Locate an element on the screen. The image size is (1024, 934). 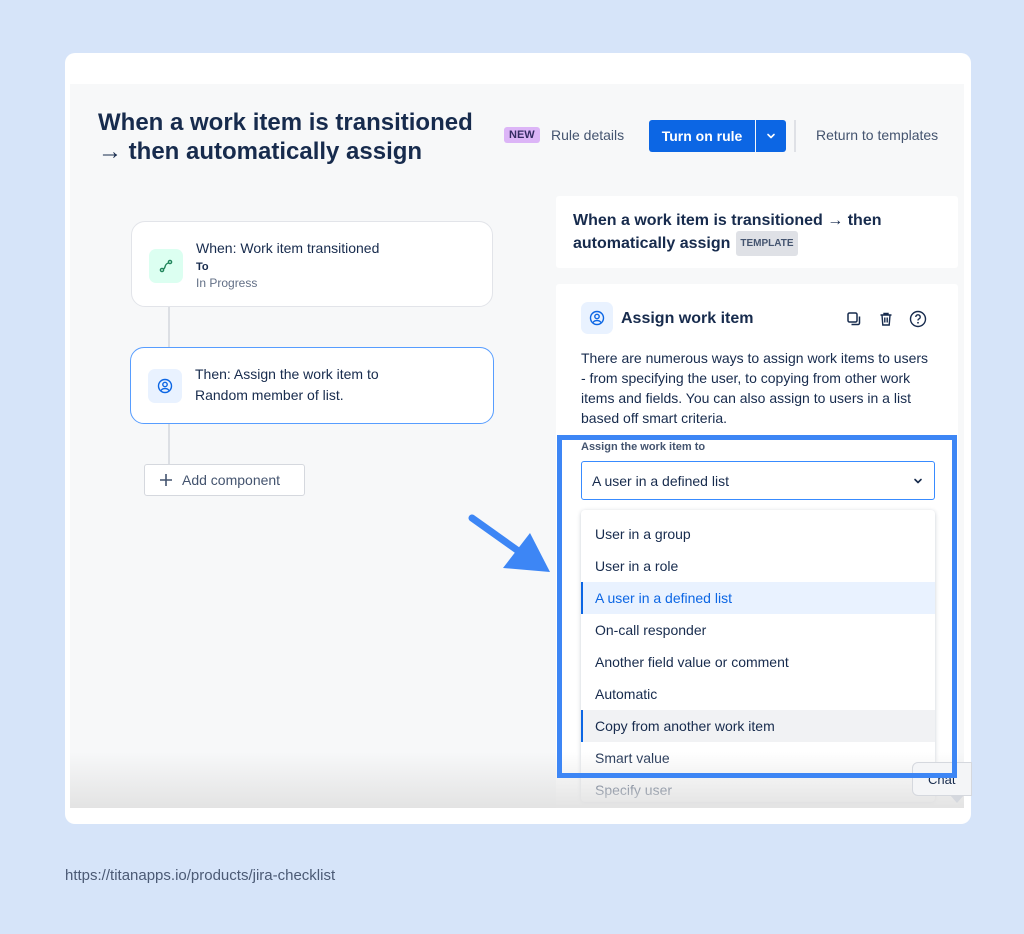
trigger-sub-label: To is located at coordinates (202, 267).